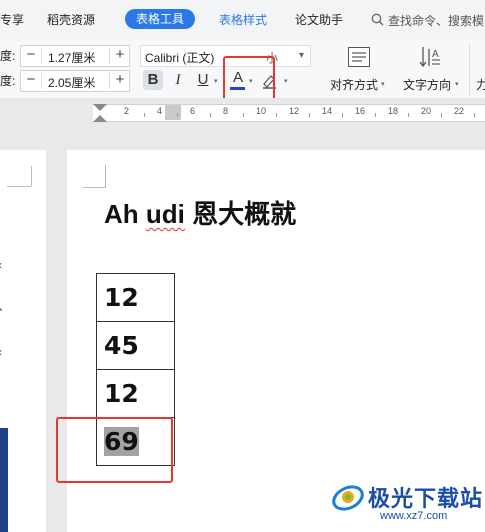 The image size is (485, 532). Describe the element at coordinates (457, 84) in the screenshot. I see `text-direction-dropdown-icon: ▾` at that location.